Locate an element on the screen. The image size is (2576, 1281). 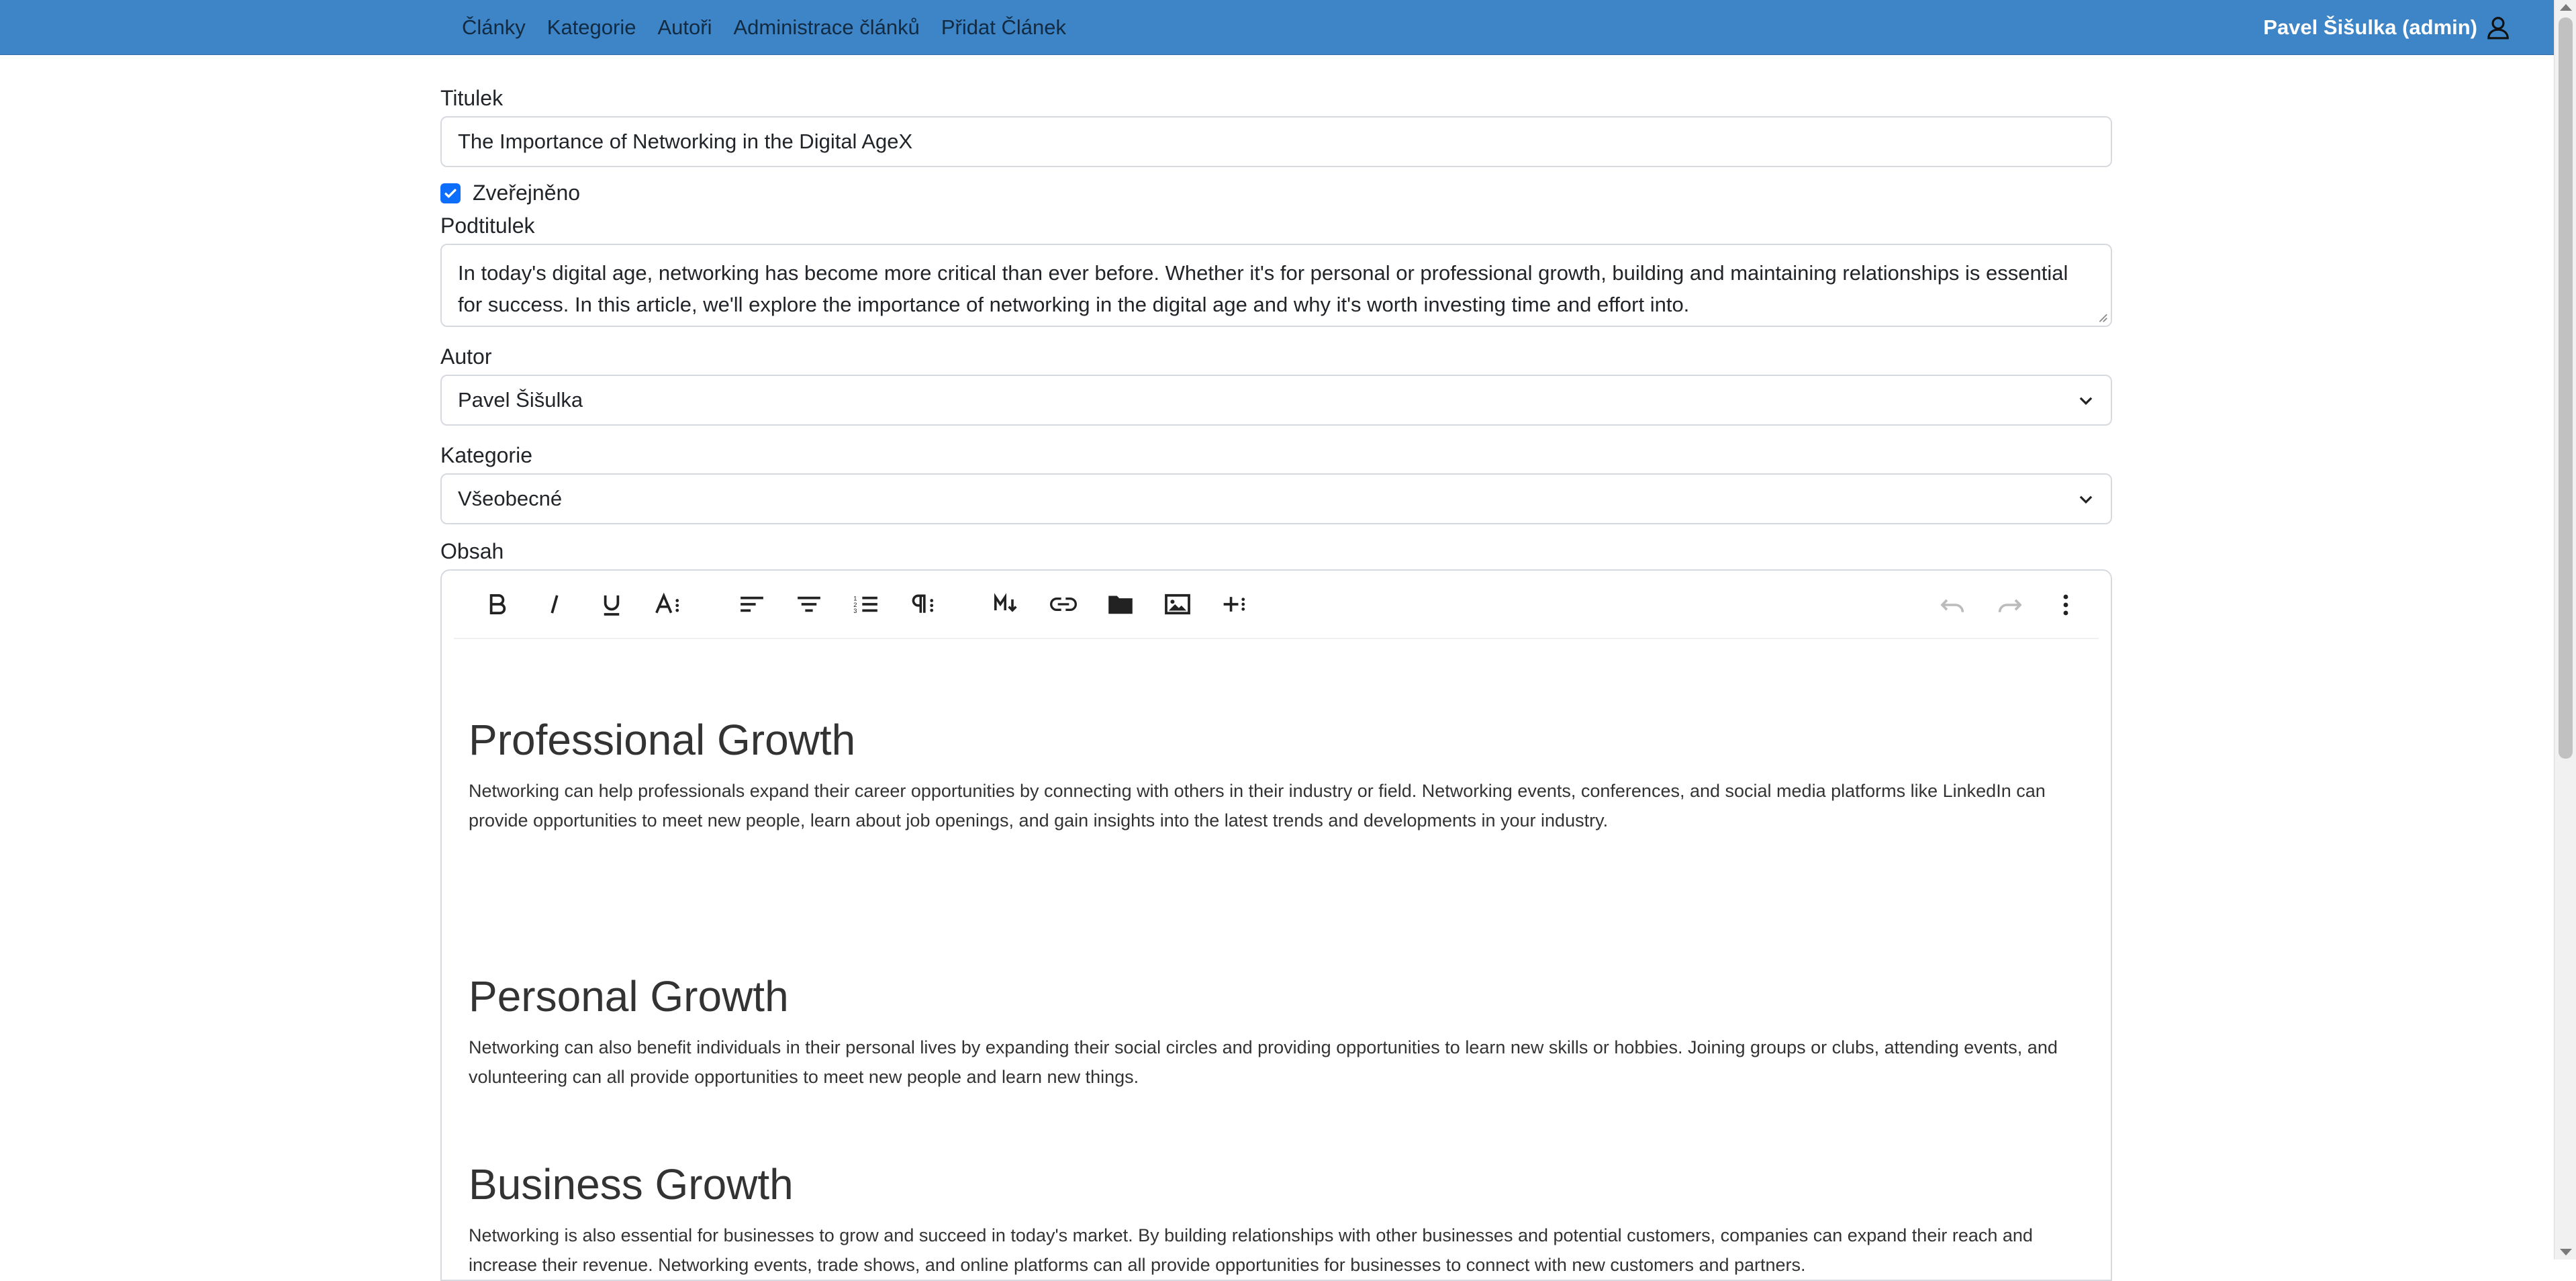
redo-icon is located at coordinates (2009, 605).